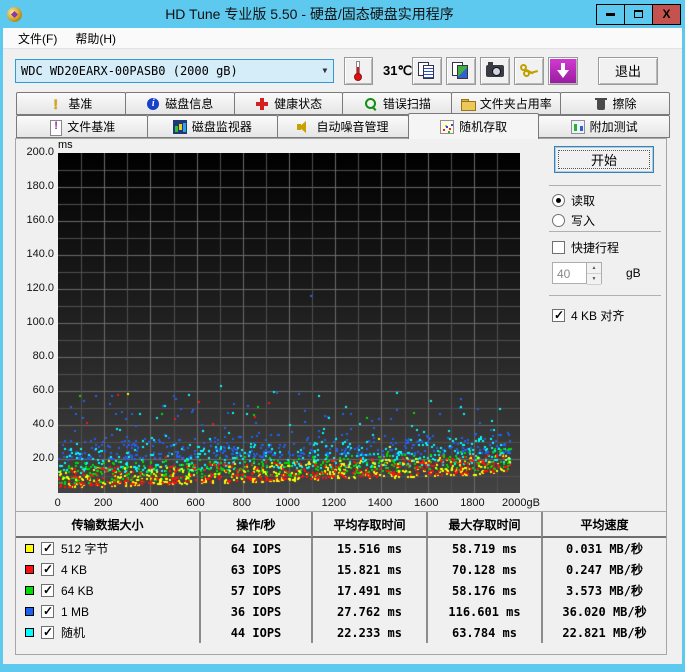 The image size is (685, 672). I want to click on table-cell: 64 IOPS, so click(255, 548).